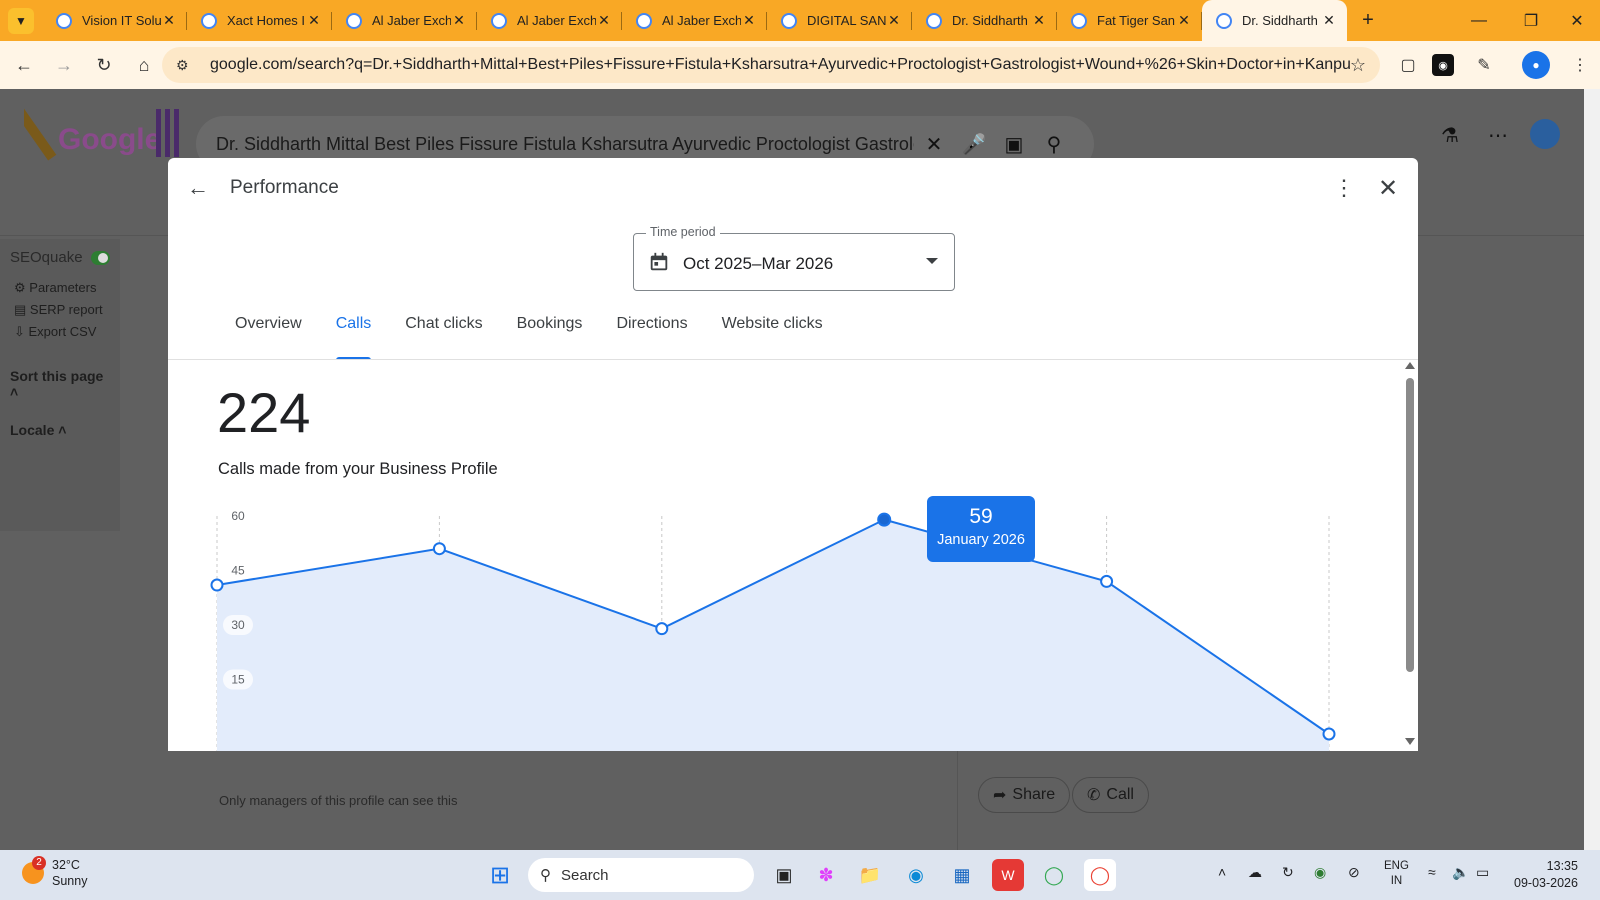 The image size is (1600, 900). Describe the element at coordinates (1410, 365) in the screenshot. I see `scroll-up-arrow` at that location.